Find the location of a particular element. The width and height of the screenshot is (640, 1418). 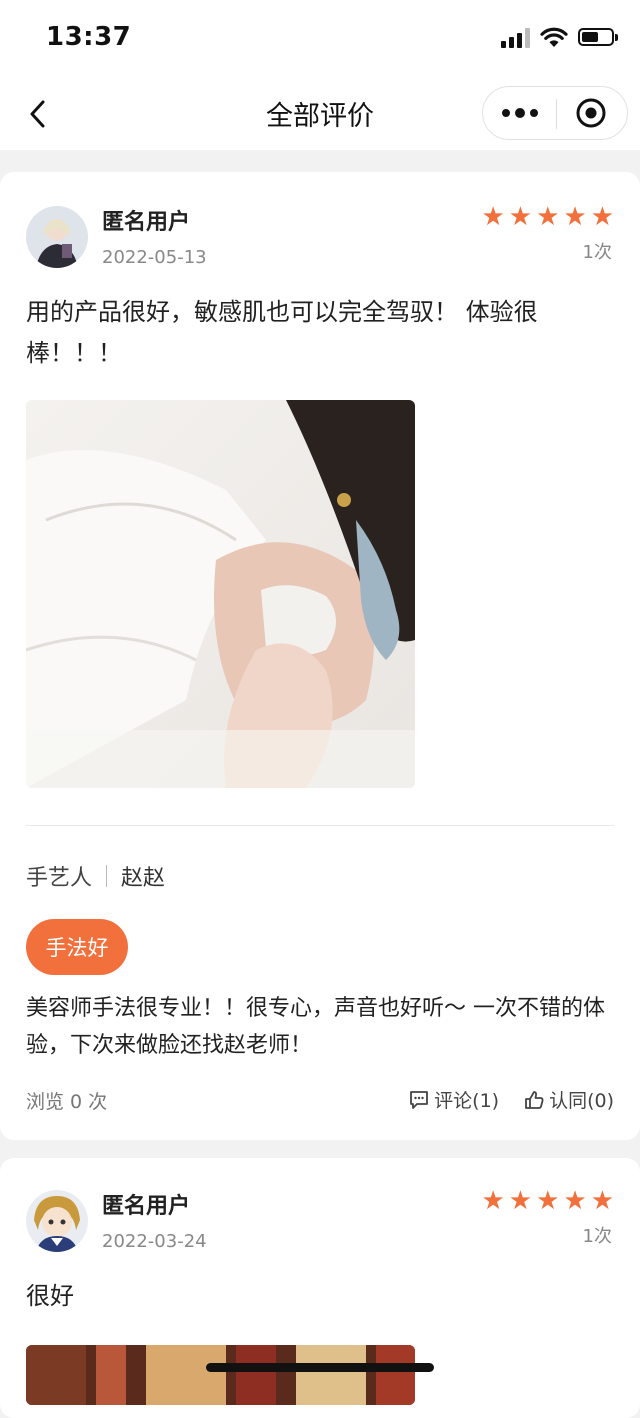

home-indicator is located at coordinates (320, 1367).